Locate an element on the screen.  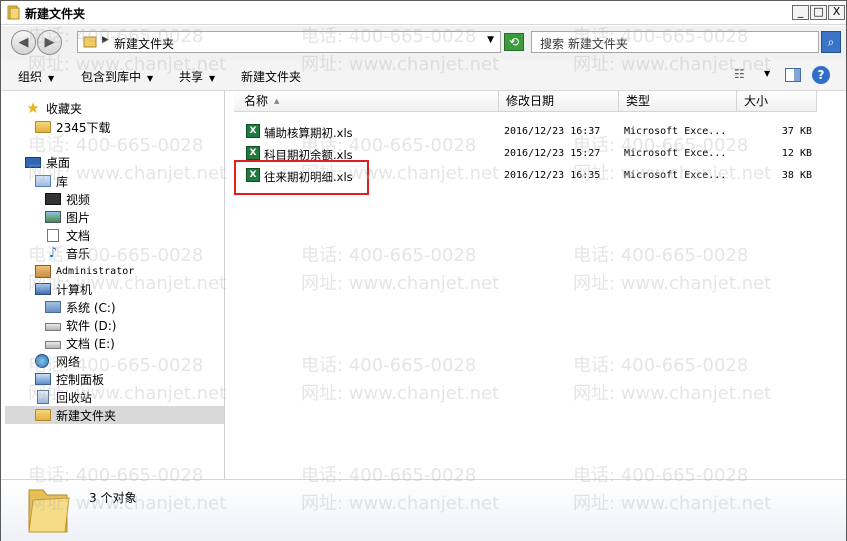
forward-button: ▶ is located at coordinates (49, 42).